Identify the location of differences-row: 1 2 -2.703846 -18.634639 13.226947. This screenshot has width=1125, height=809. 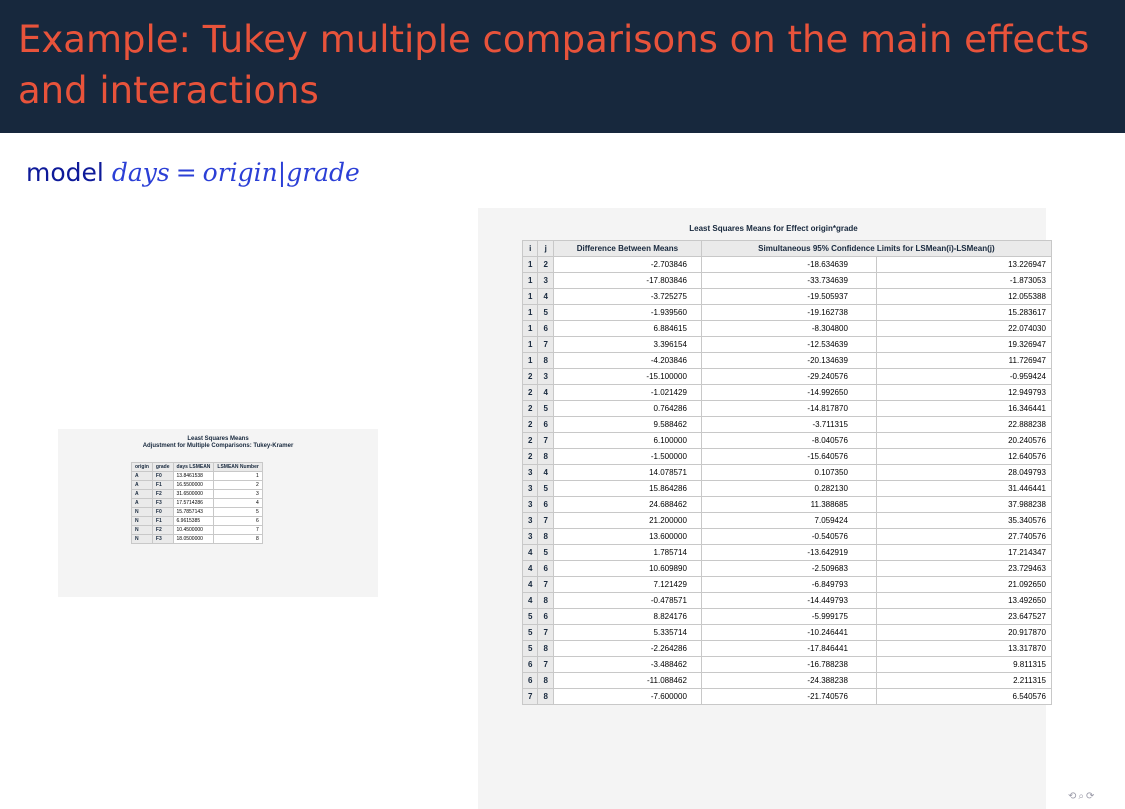
(786, 264).